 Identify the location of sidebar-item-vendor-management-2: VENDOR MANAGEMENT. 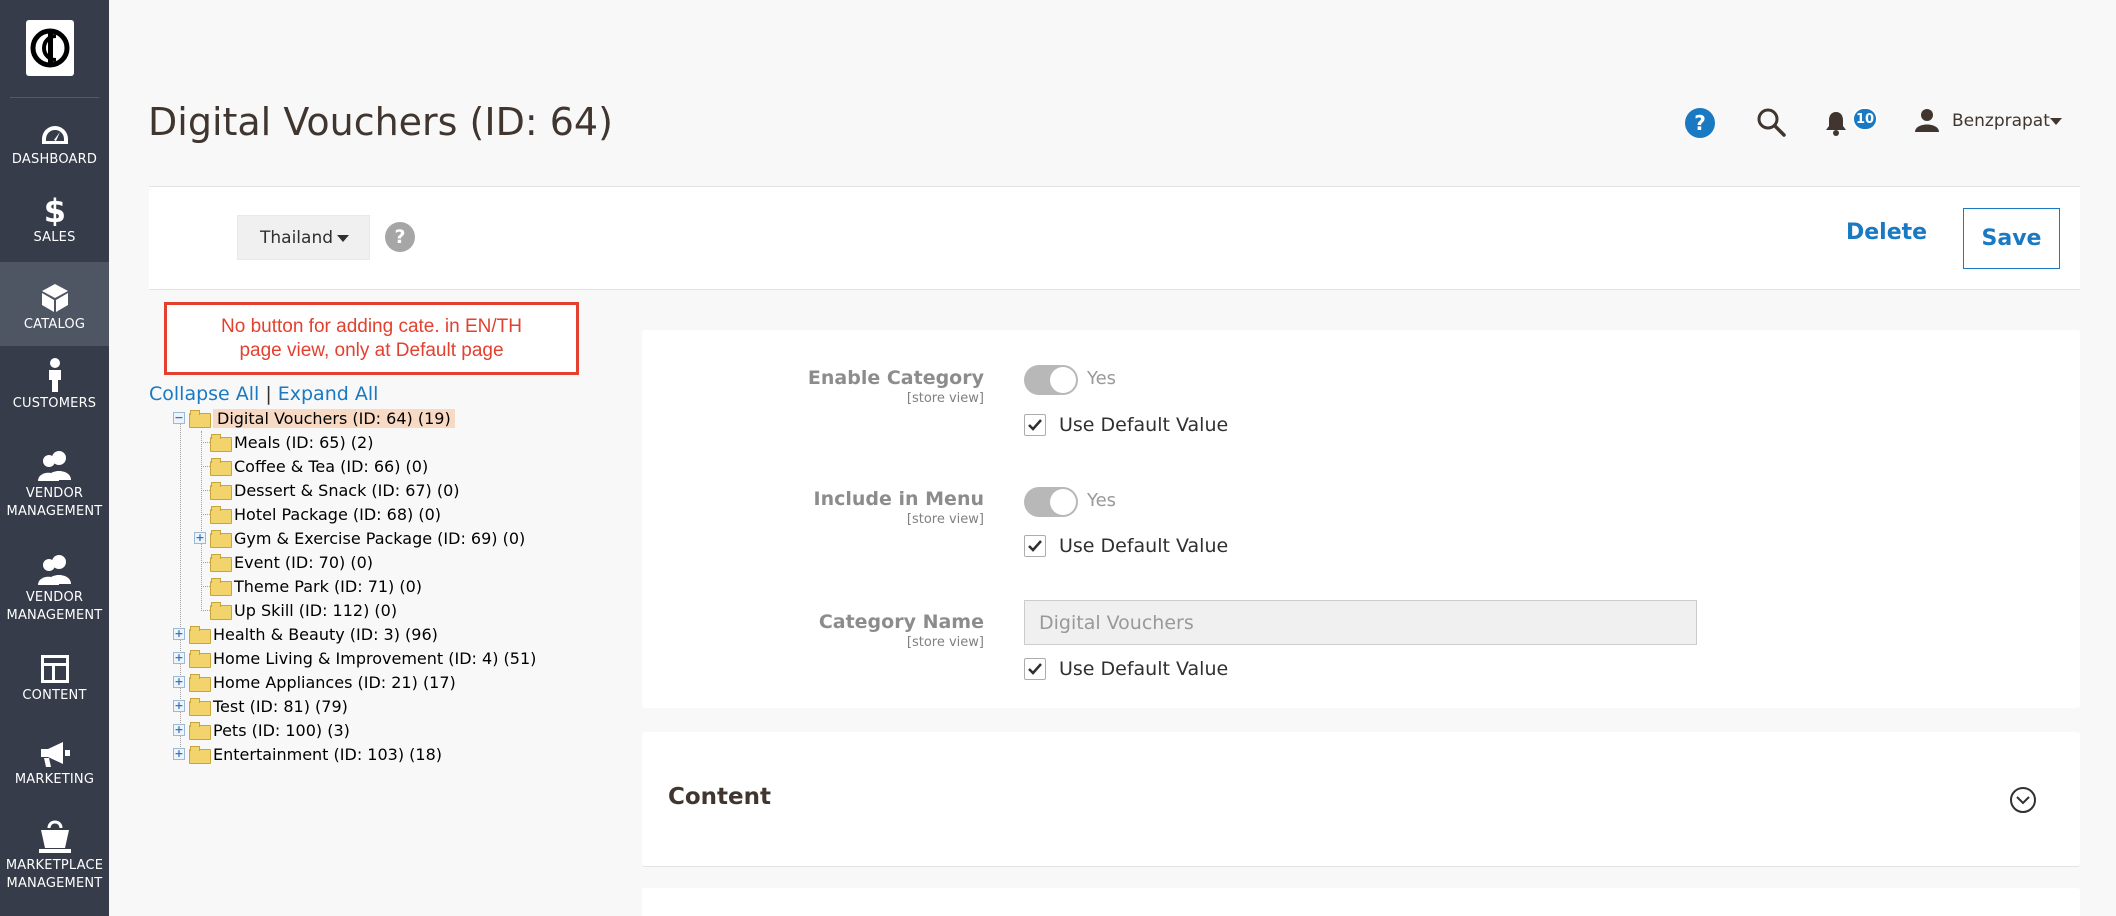
(54, 590).